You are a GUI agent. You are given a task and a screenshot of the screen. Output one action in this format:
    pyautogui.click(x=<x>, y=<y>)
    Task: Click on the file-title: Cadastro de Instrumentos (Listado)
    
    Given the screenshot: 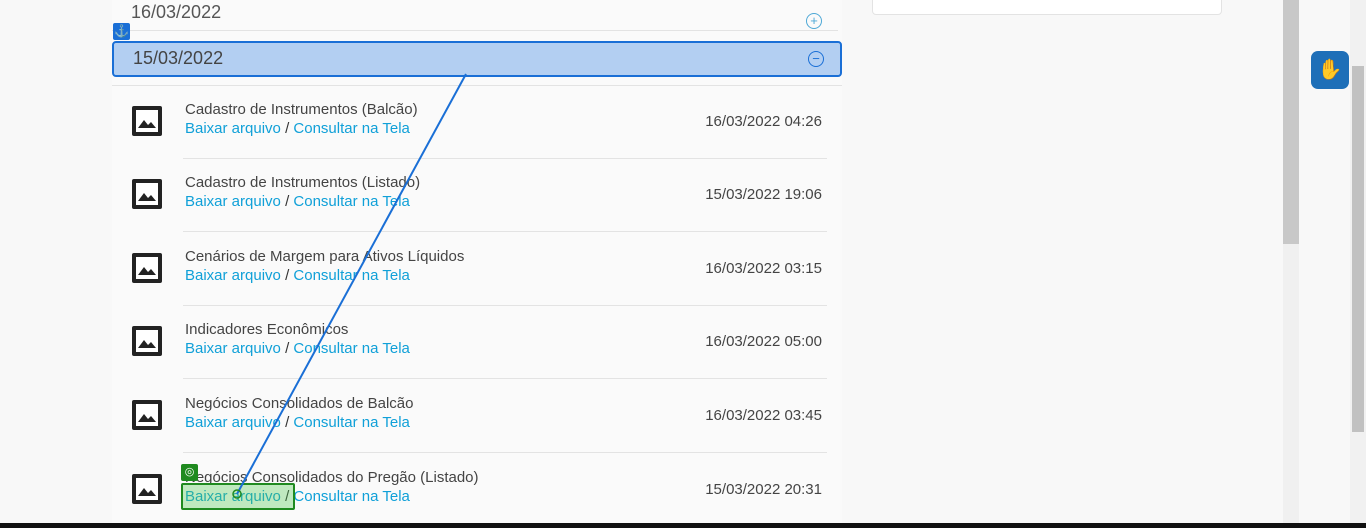 What is the action you would take?
    pyautogui.click(x=303, y=182)
    